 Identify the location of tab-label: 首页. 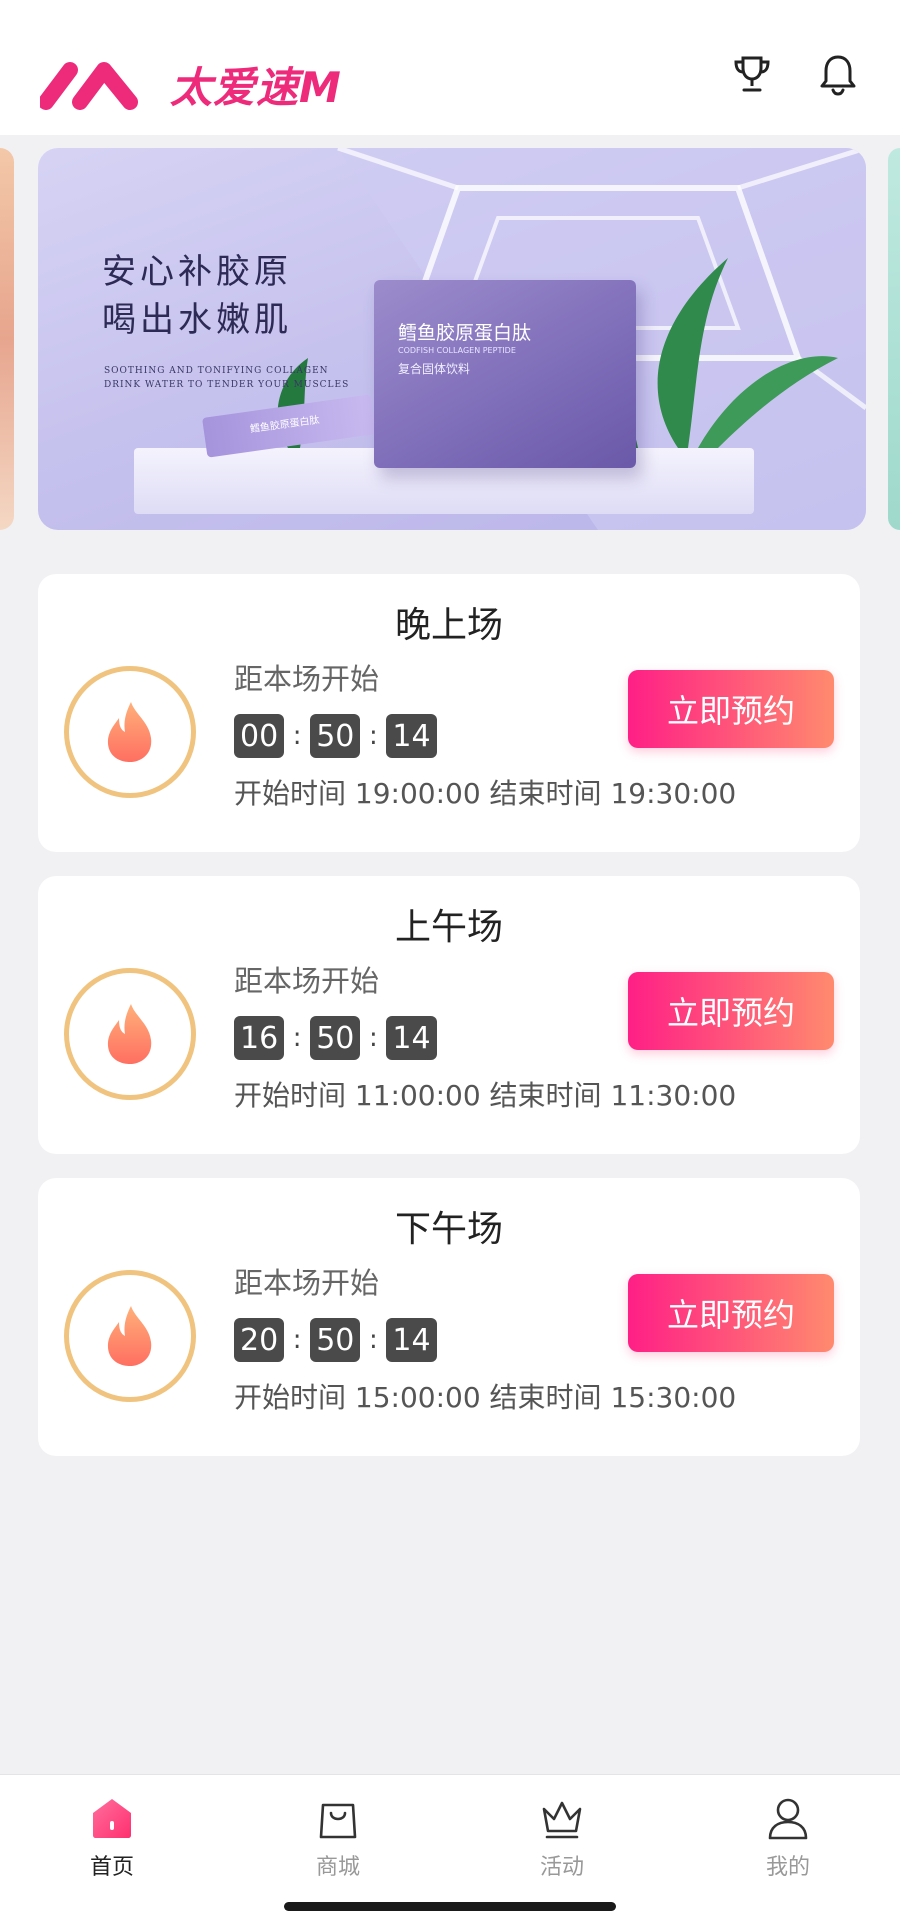
(111, 1867).